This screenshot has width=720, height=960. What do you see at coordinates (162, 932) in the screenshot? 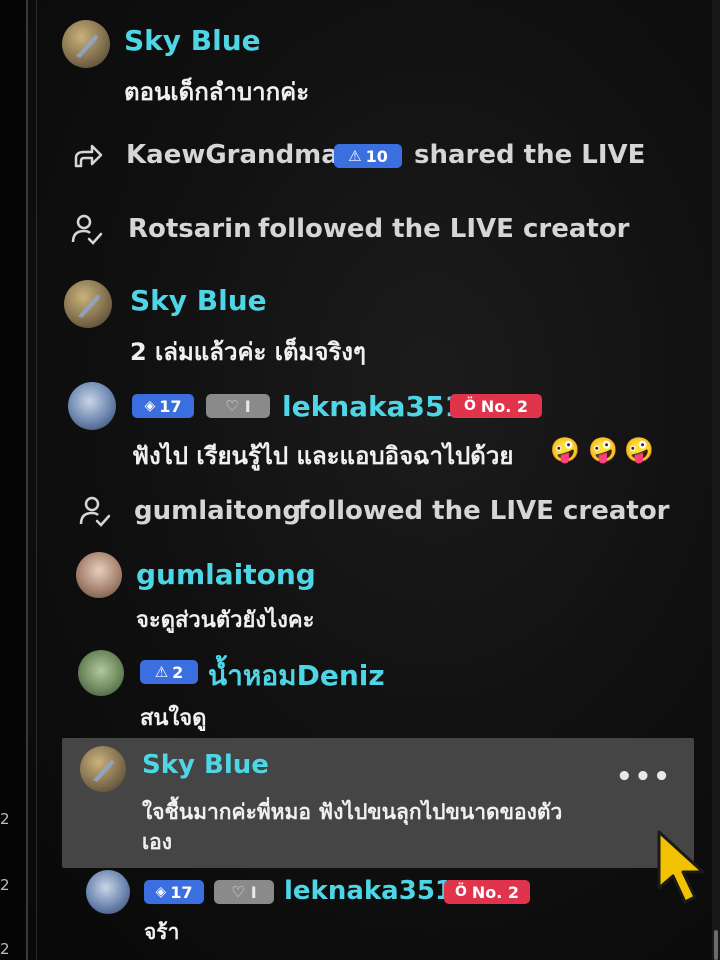
I see `comment-message: จร้า` at bounding box center [162, 932].